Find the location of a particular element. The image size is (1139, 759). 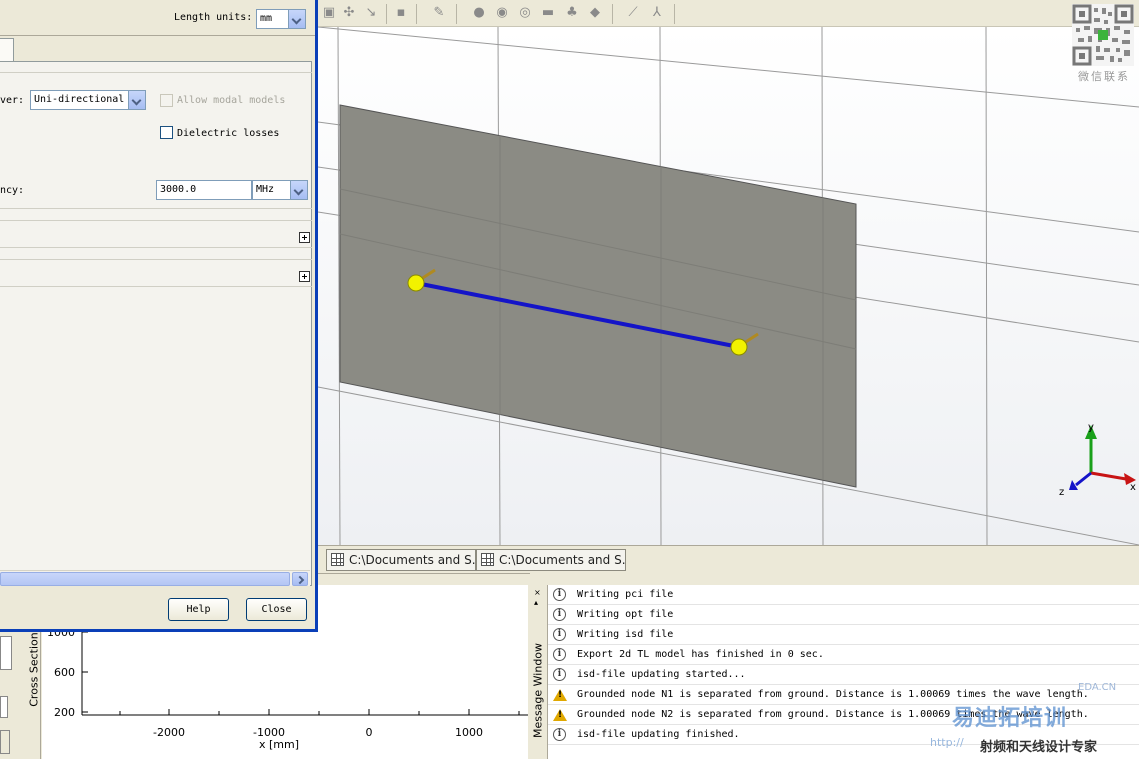

axis-z-label: z is located at coordinates (1061, 492).